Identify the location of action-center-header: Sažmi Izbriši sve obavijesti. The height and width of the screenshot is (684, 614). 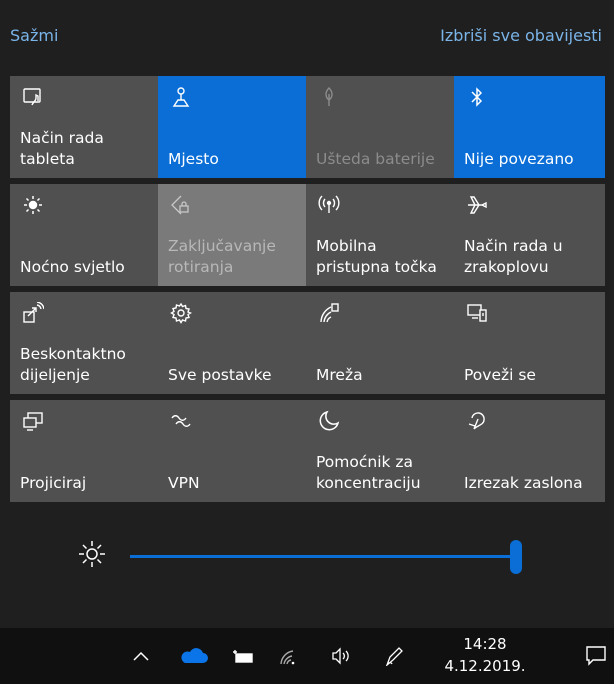
(307, 35).